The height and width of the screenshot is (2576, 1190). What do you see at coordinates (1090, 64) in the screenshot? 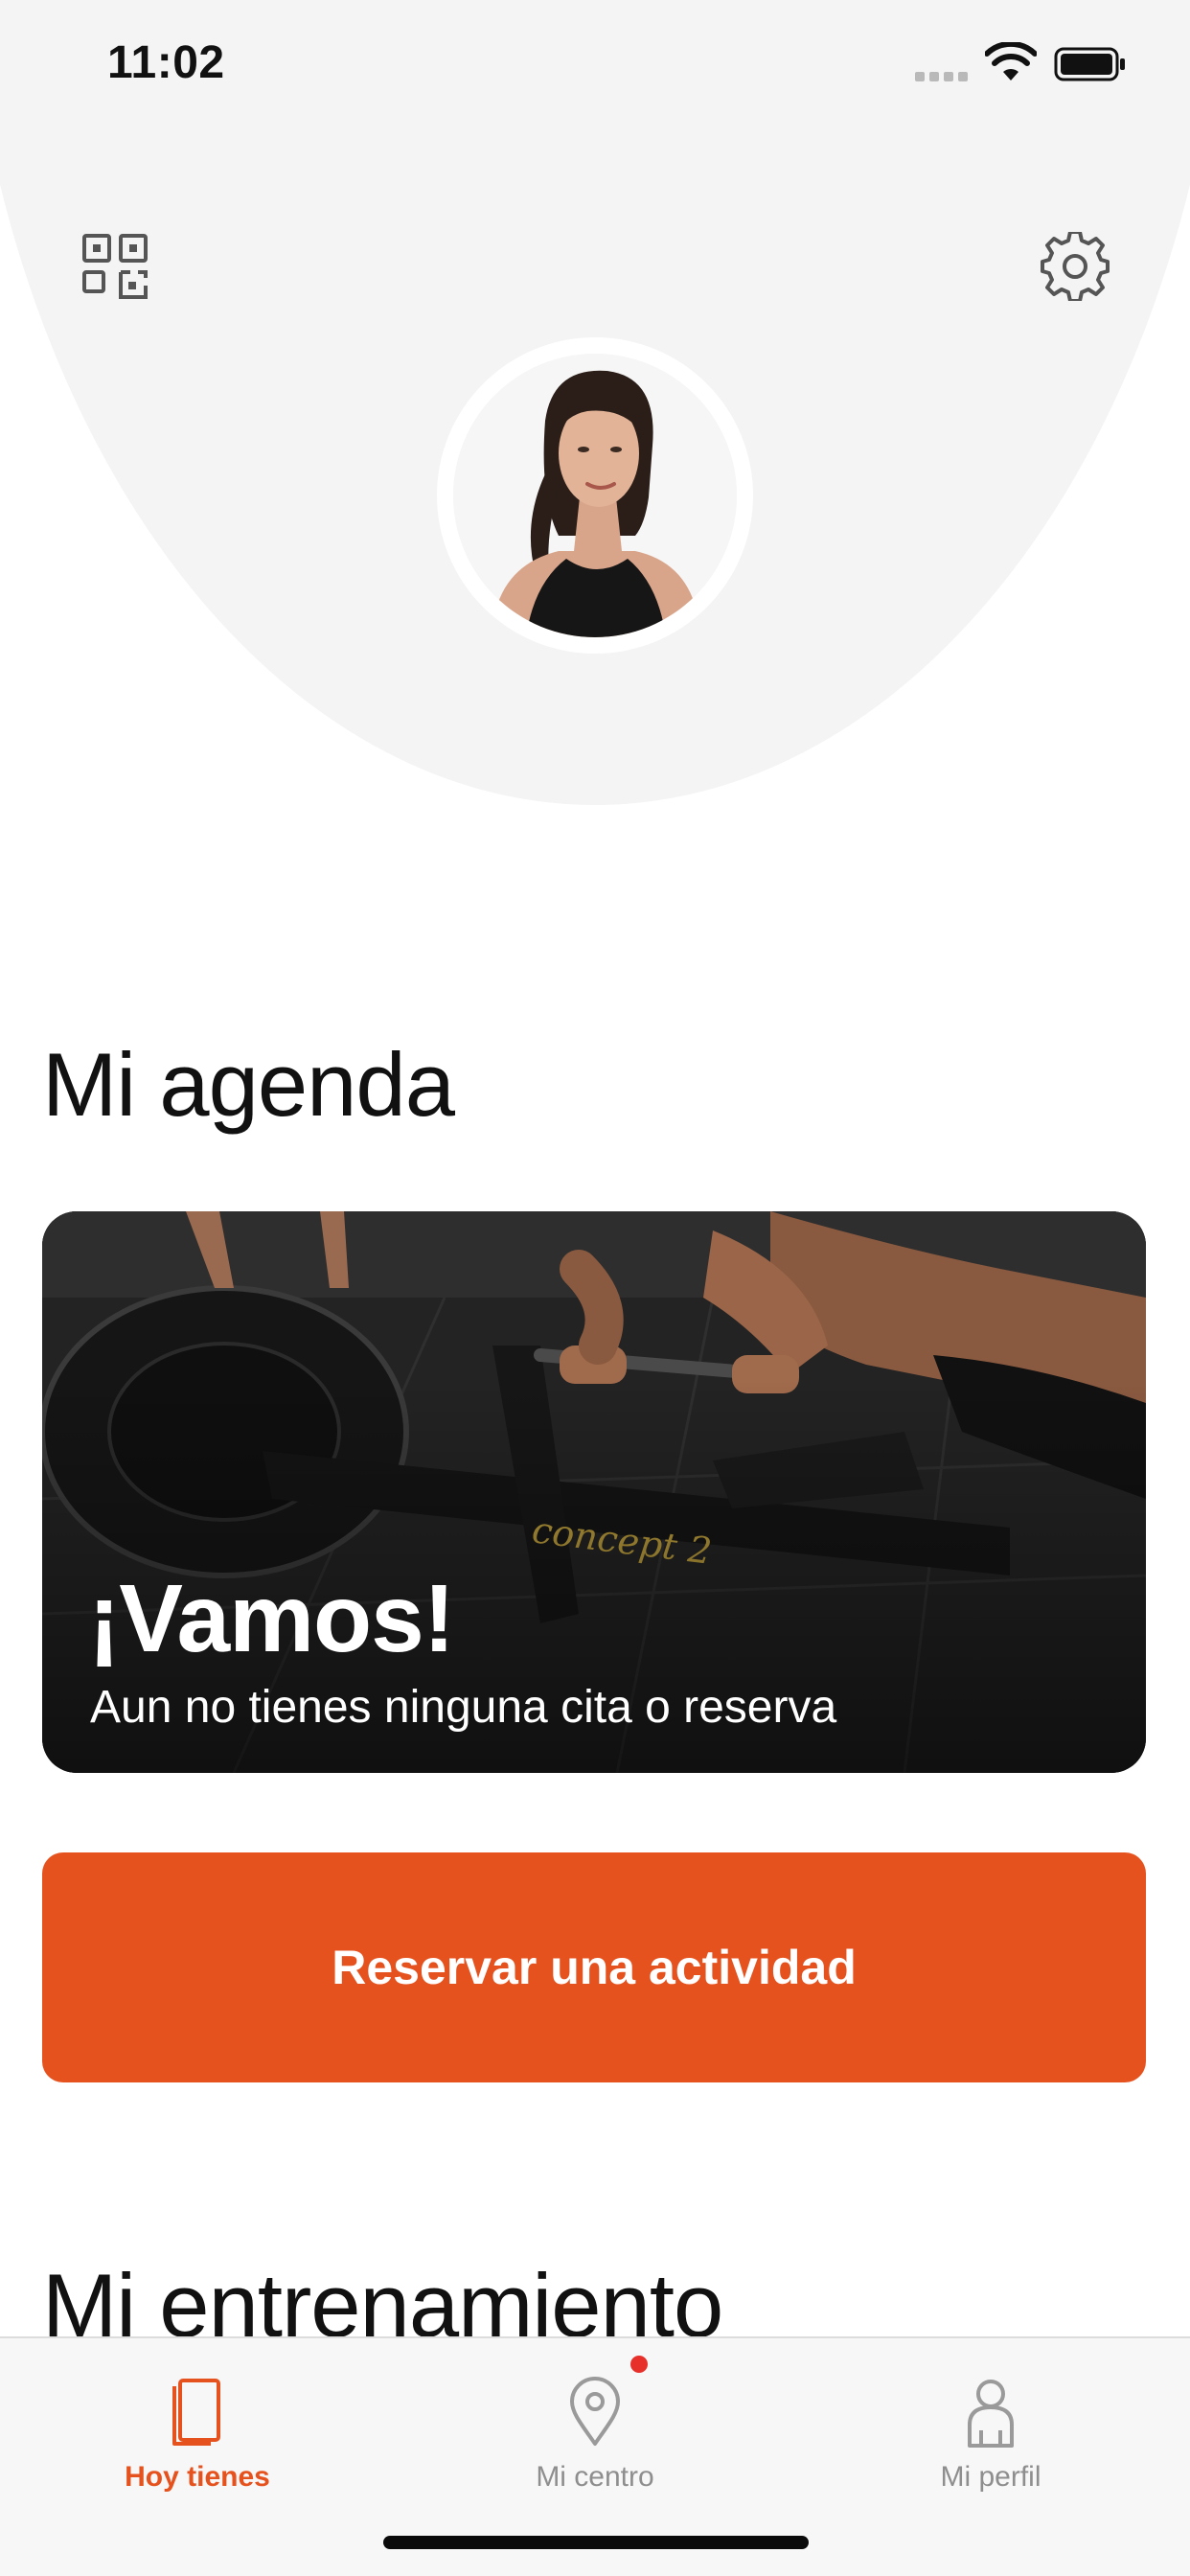
I see `battery-icon` at bounding box center [1090, 64].